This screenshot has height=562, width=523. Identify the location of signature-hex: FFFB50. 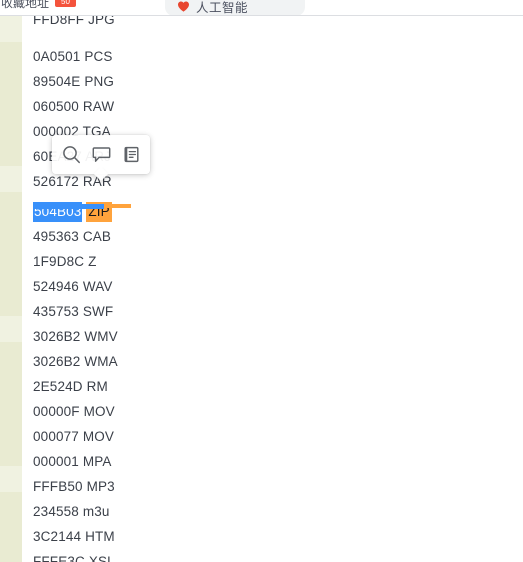
(58, 486).